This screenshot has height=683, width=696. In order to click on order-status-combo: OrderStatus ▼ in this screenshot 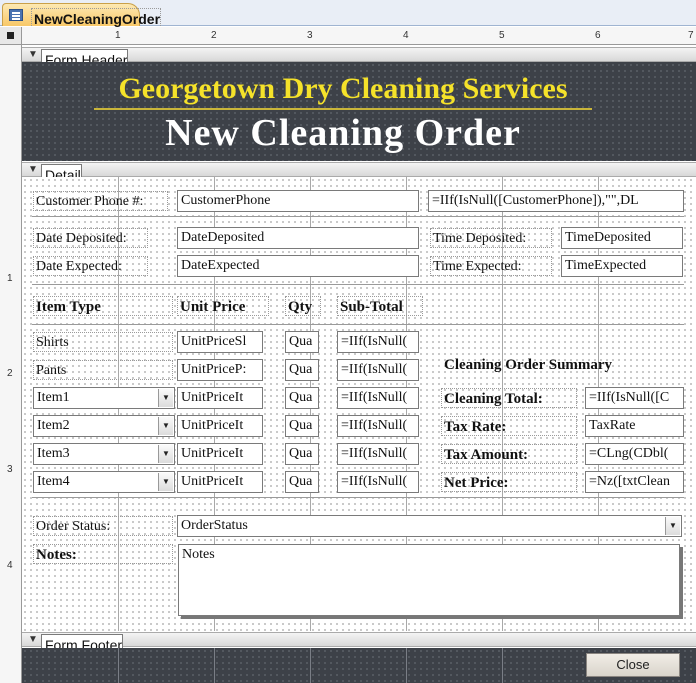, I will do `click(429, 526)`.